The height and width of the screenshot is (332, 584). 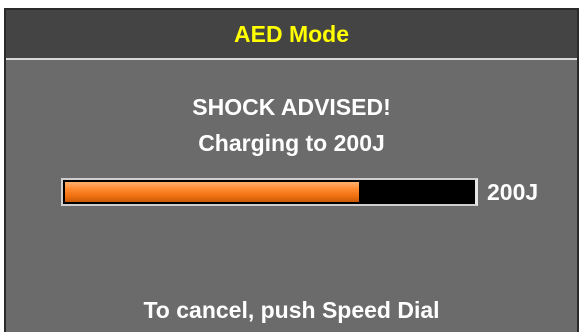 I want to click on charge-progress-fill, so click(x=212, y=192).